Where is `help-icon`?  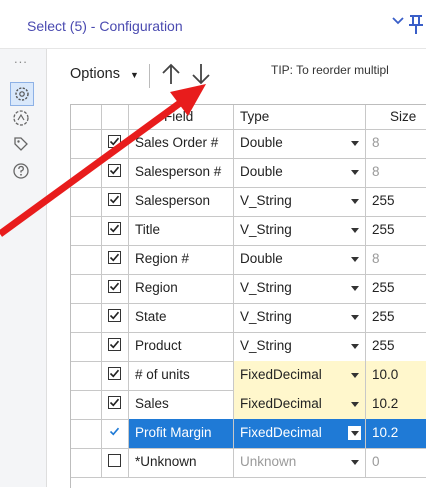
help-icon is located at coordinates (21, 171).